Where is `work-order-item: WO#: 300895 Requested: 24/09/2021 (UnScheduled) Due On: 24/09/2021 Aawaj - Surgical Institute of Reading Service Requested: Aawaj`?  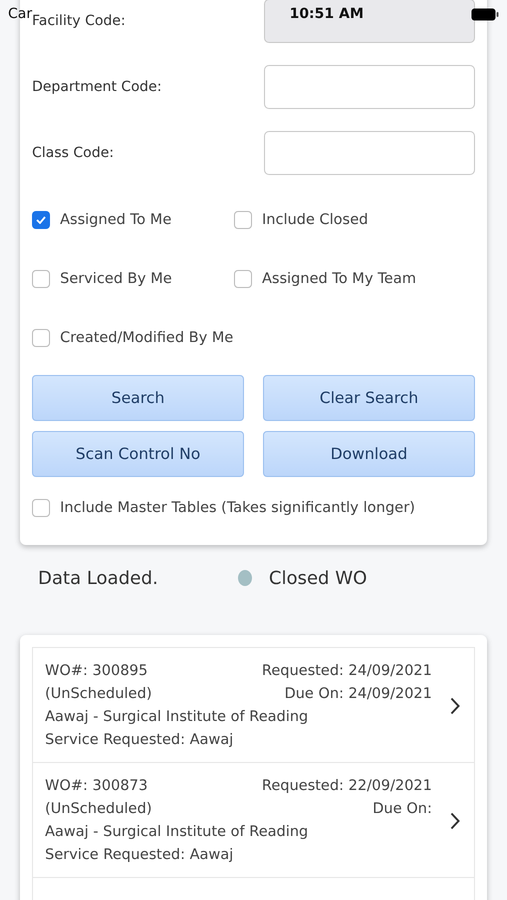
work-order-item: WO#: 300895 Requested: 24/09/2021 (UnScheduled) Due On: 24/09/2021 Aawaj - Surgical Institute of Reading Service Requested: Aawaj is located at coordinates (253, 704).